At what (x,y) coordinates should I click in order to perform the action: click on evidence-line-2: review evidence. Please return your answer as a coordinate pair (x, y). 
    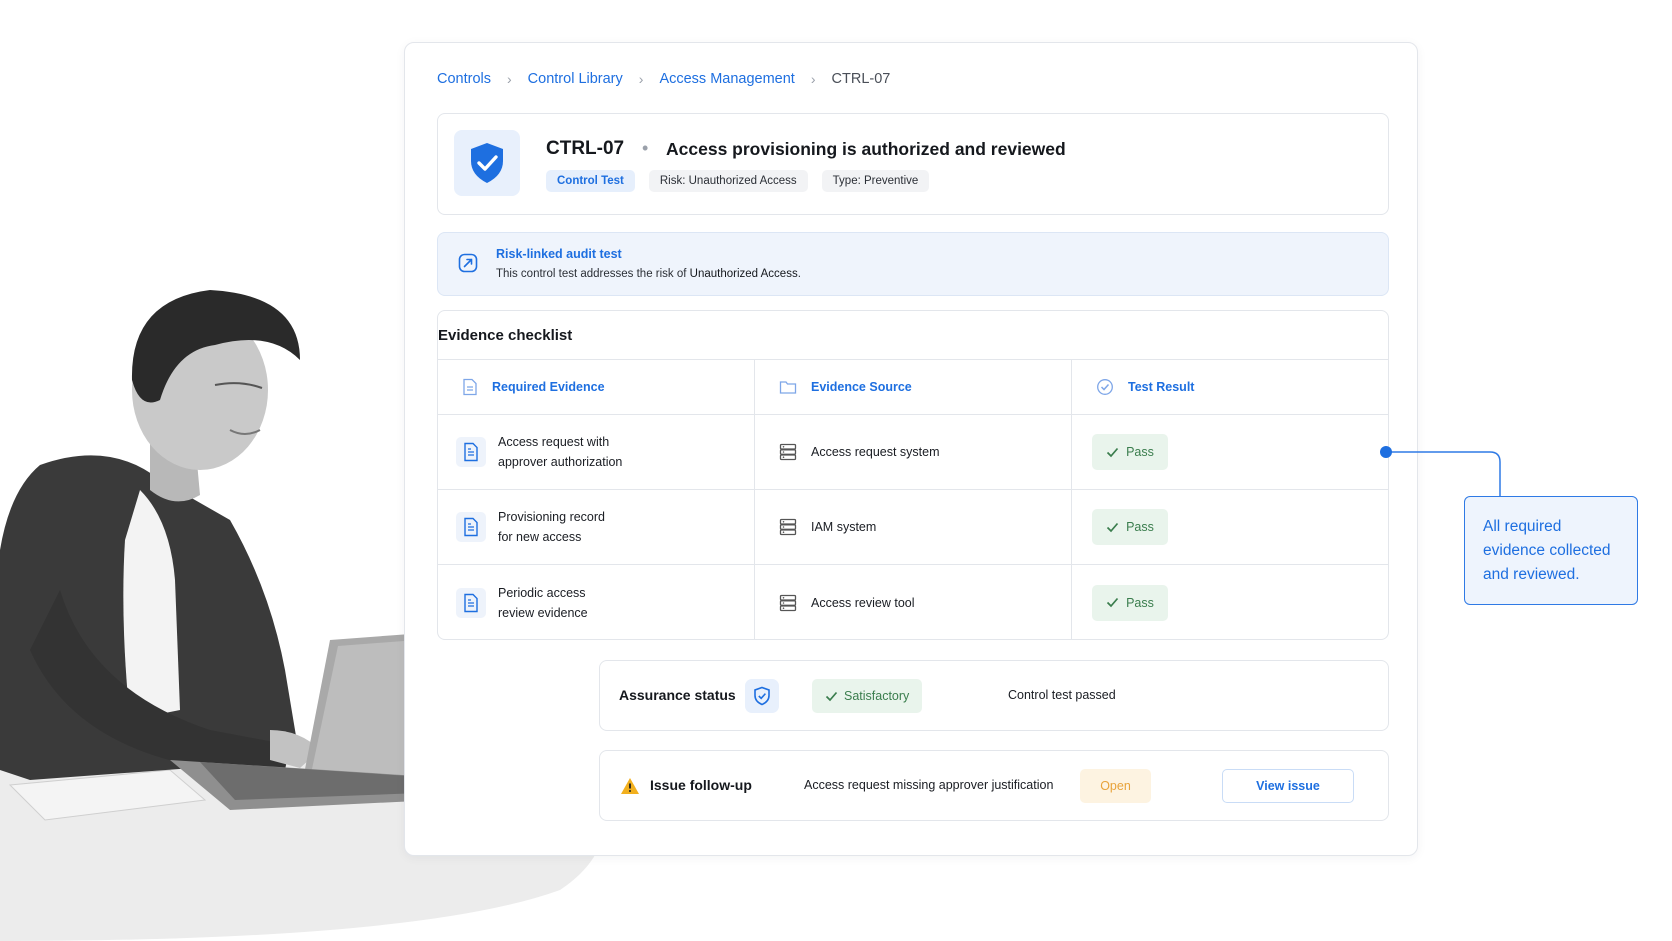
    Looking at the image, I should click on (543, 612).